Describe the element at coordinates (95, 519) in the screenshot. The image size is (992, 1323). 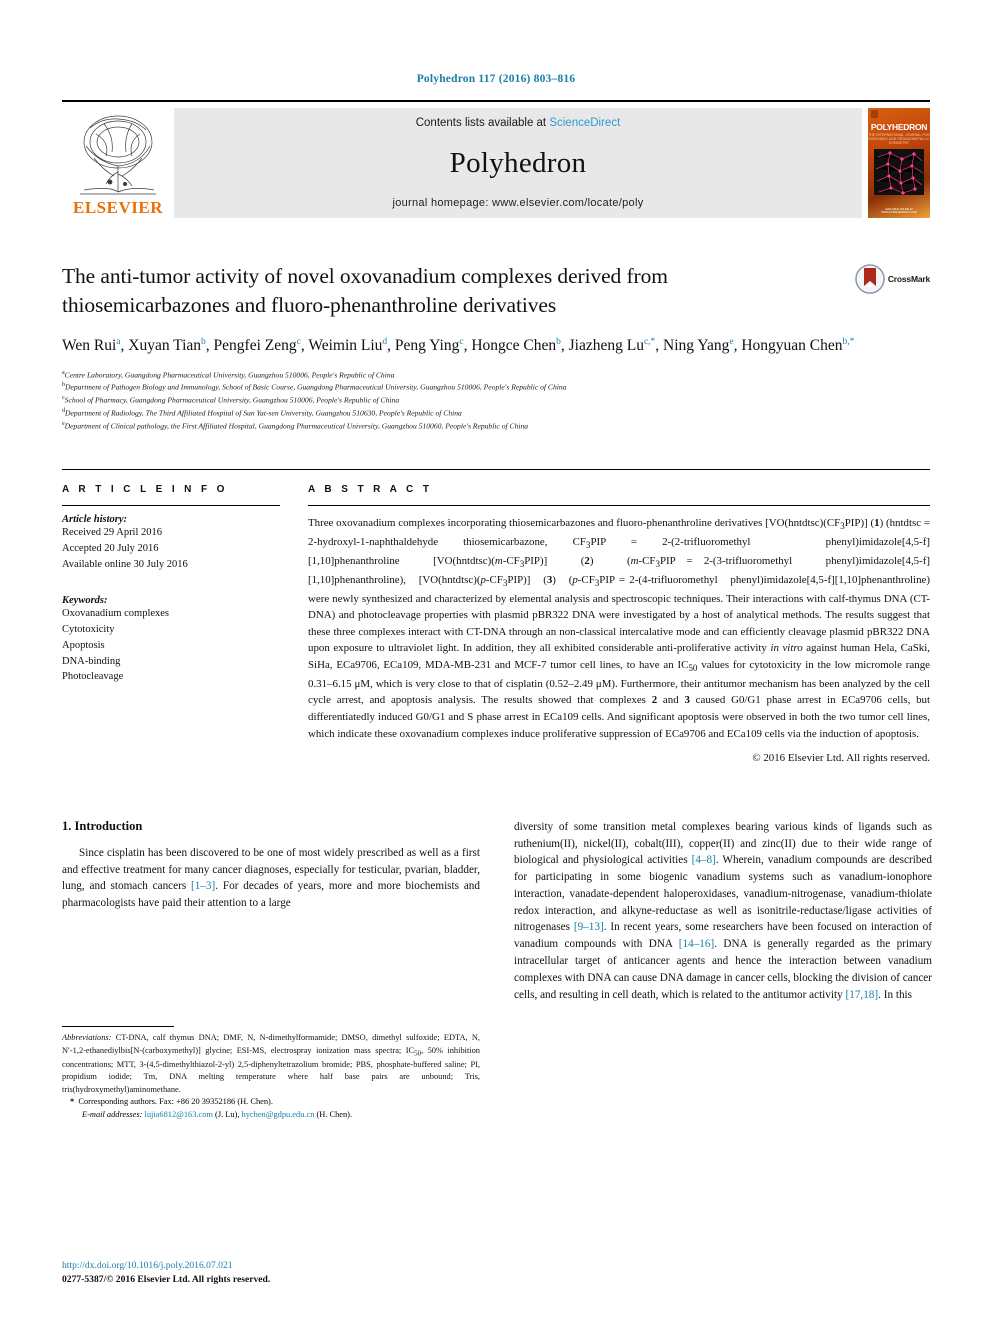
I see `article-history-label: Article history:` at that location.